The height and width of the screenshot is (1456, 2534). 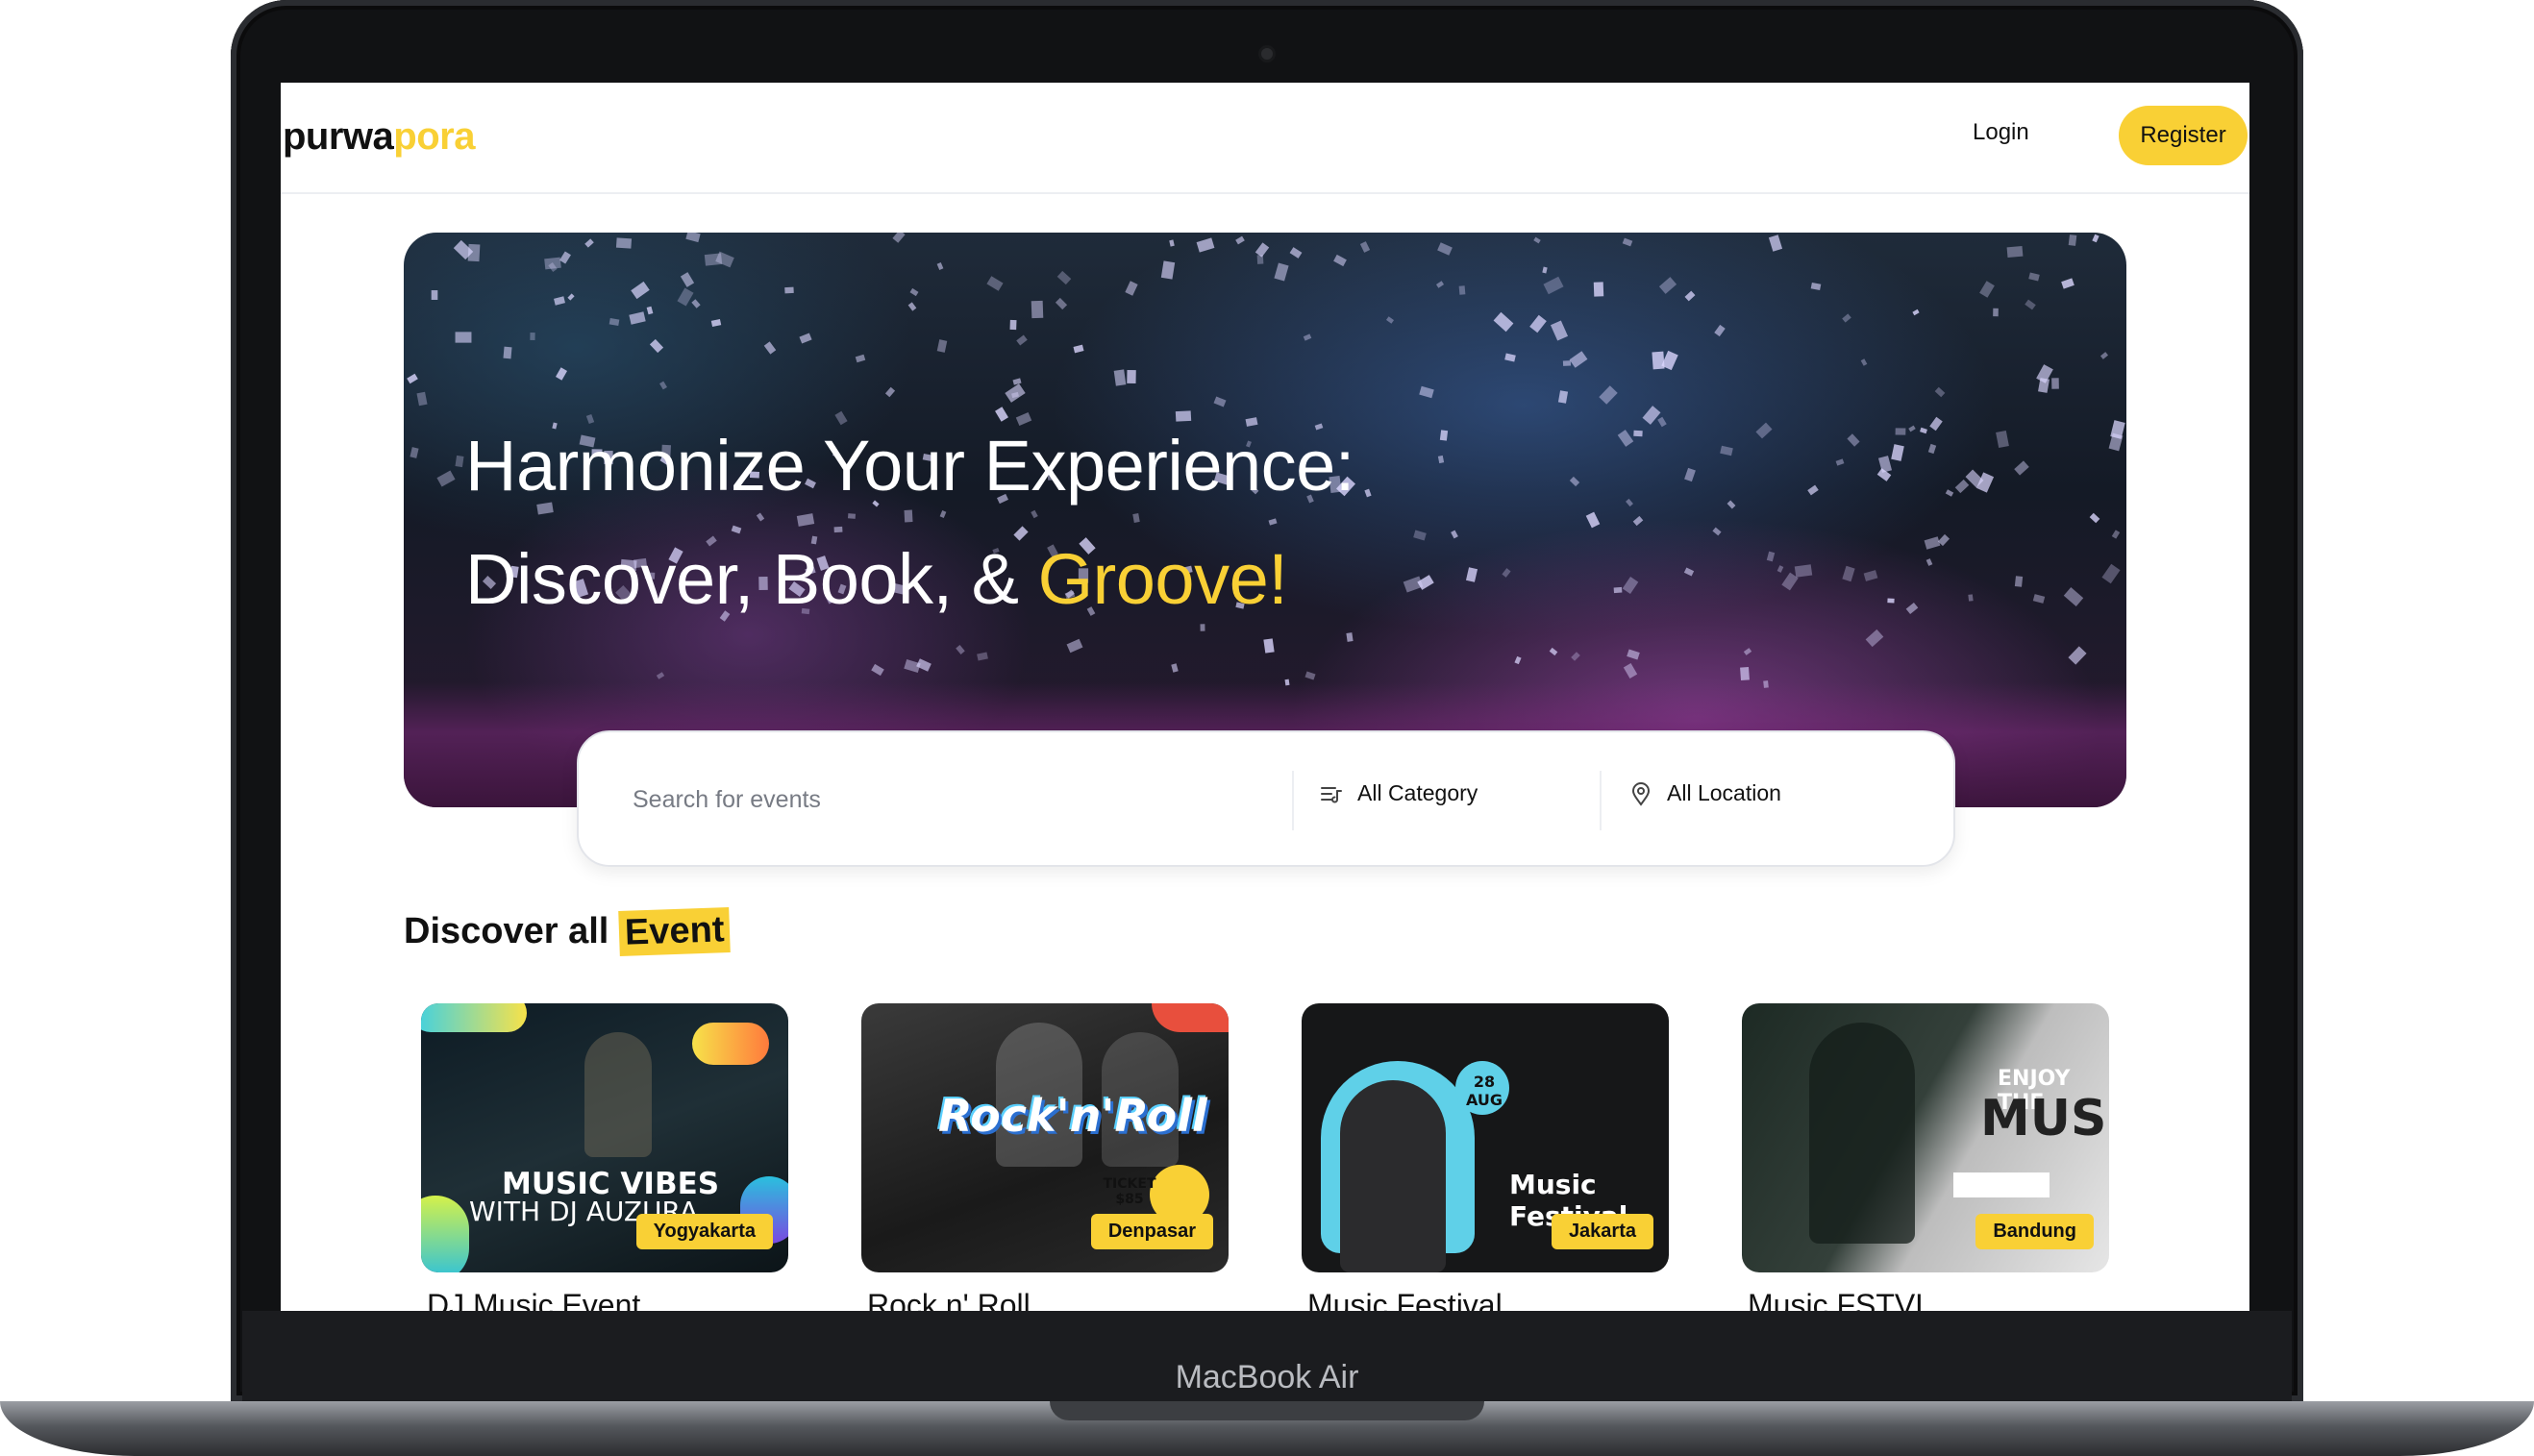 What do you see at coordinates (605, 1137) in the screenshot?
I see `event-card: MUSIC VIBES WITH DJ AUZURA Yogyakarta` at bounding box center [605, 1137].